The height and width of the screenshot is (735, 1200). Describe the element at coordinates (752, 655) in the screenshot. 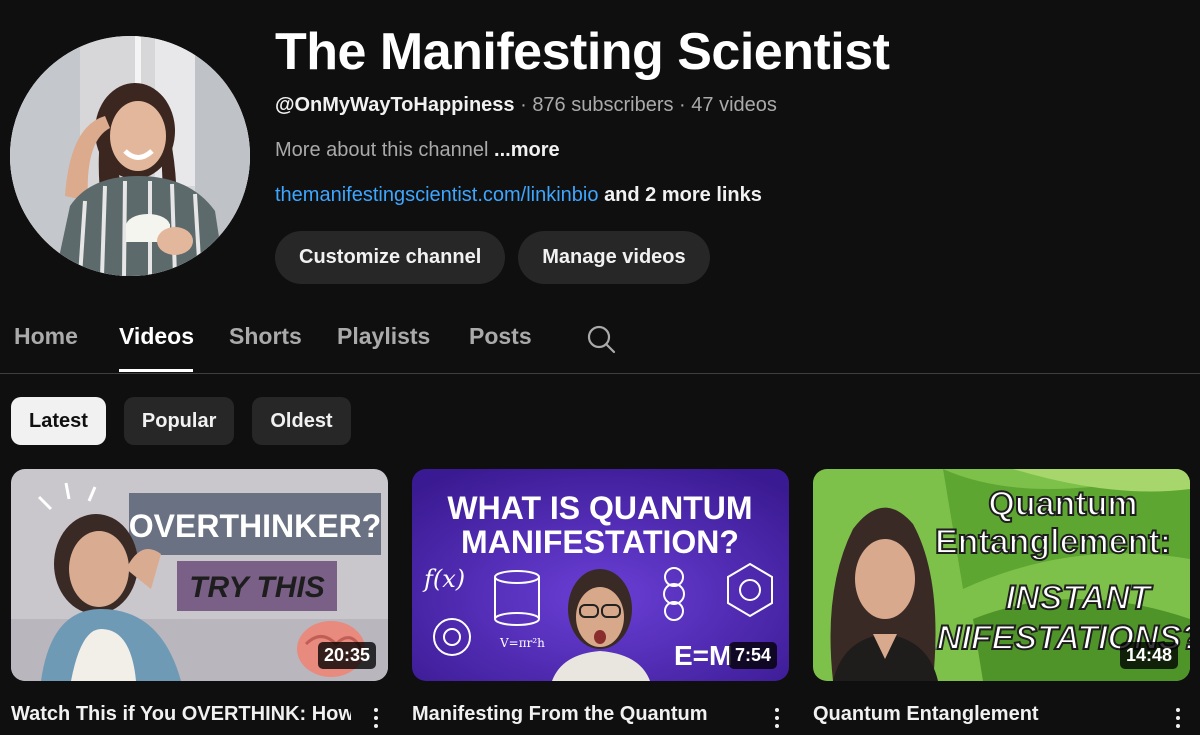

I see `video-duration: 7:54` at that location.